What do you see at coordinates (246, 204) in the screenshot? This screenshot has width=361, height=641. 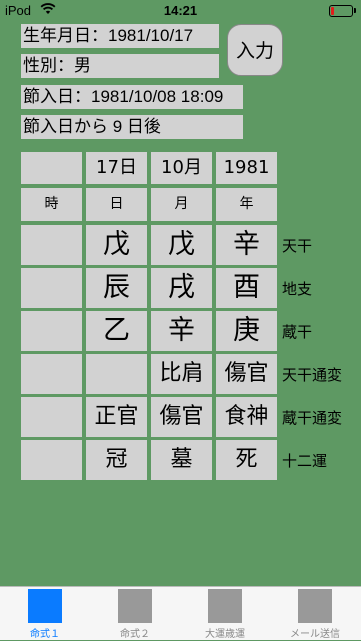 I see `column-header-year: 年` at bounding box center [246, 204].